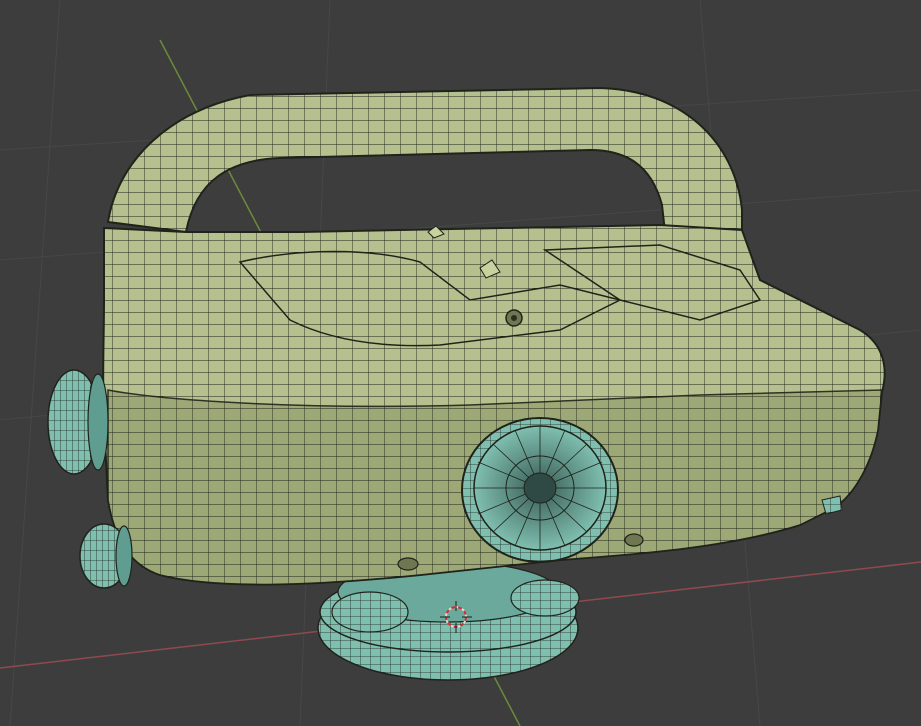 The width and height of the screenshot is (921, 726). What do you see at coordinates (78, 422) in the screenshot?
I see `focus-knob-upper` at bounding box center [78, 422].